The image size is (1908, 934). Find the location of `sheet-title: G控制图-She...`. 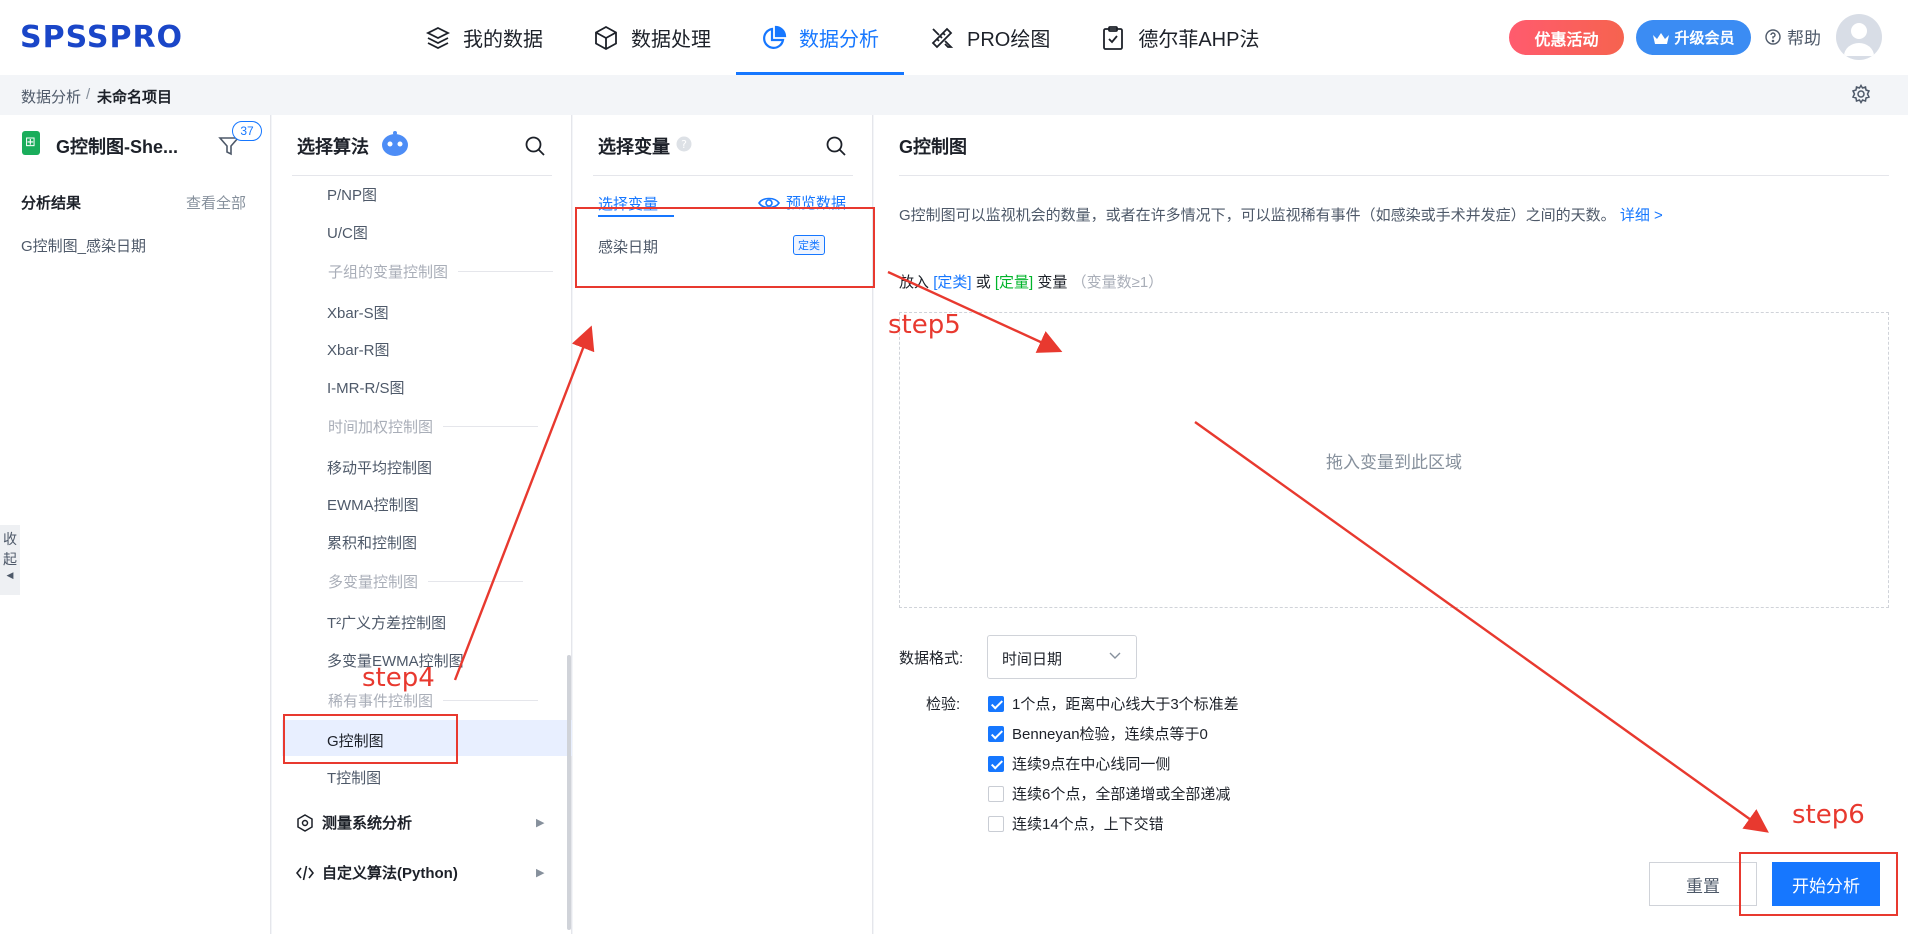

sheet-title: G控制图-She... is located at coordinates (117, 146).